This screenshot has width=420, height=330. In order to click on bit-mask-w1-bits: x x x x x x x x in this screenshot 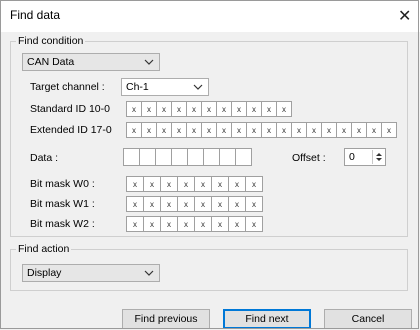, I will do `click(194, 204)`.